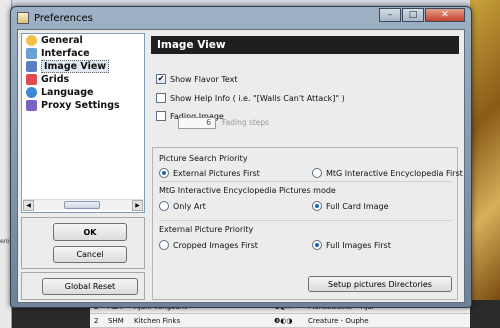  What do you see at coordinates (164, 245) in the screenshot?
I see `cropped-images-first-radio` at bounding box center [164, 245].